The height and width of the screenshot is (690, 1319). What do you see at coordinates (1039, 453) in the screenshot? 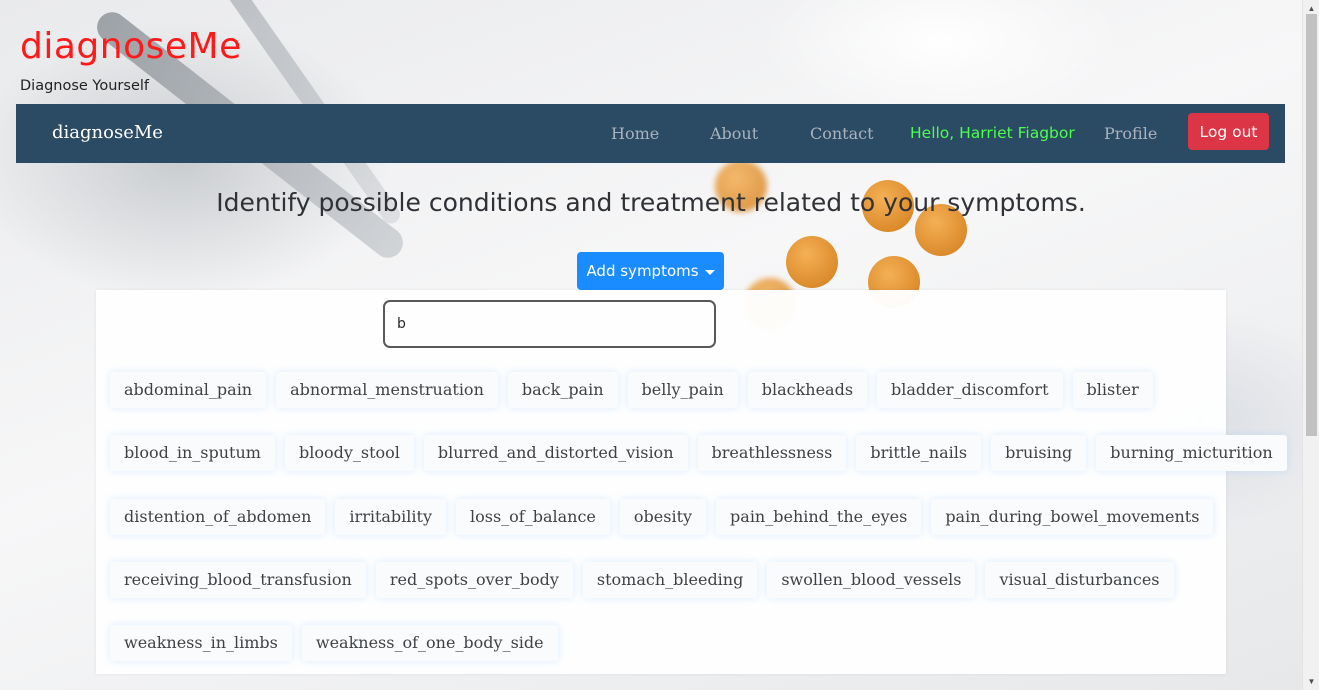
I see `symptom-option: bruising` at bounding box center [1039, 453].